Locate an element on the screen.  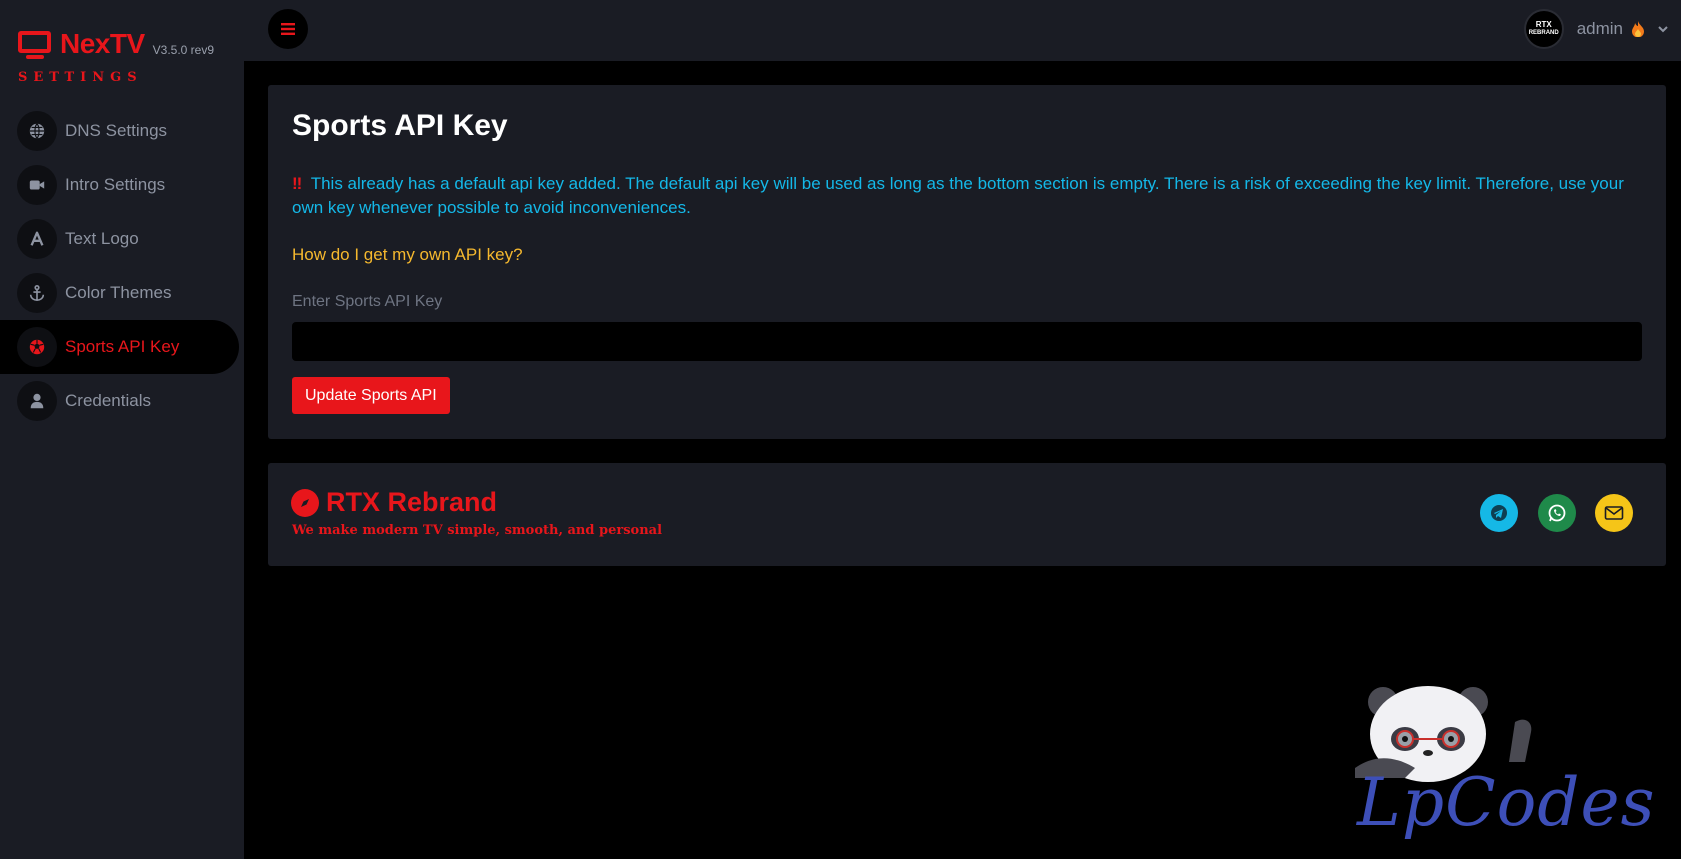
warning-icon: ‼ is located at coordinates (297, 183).